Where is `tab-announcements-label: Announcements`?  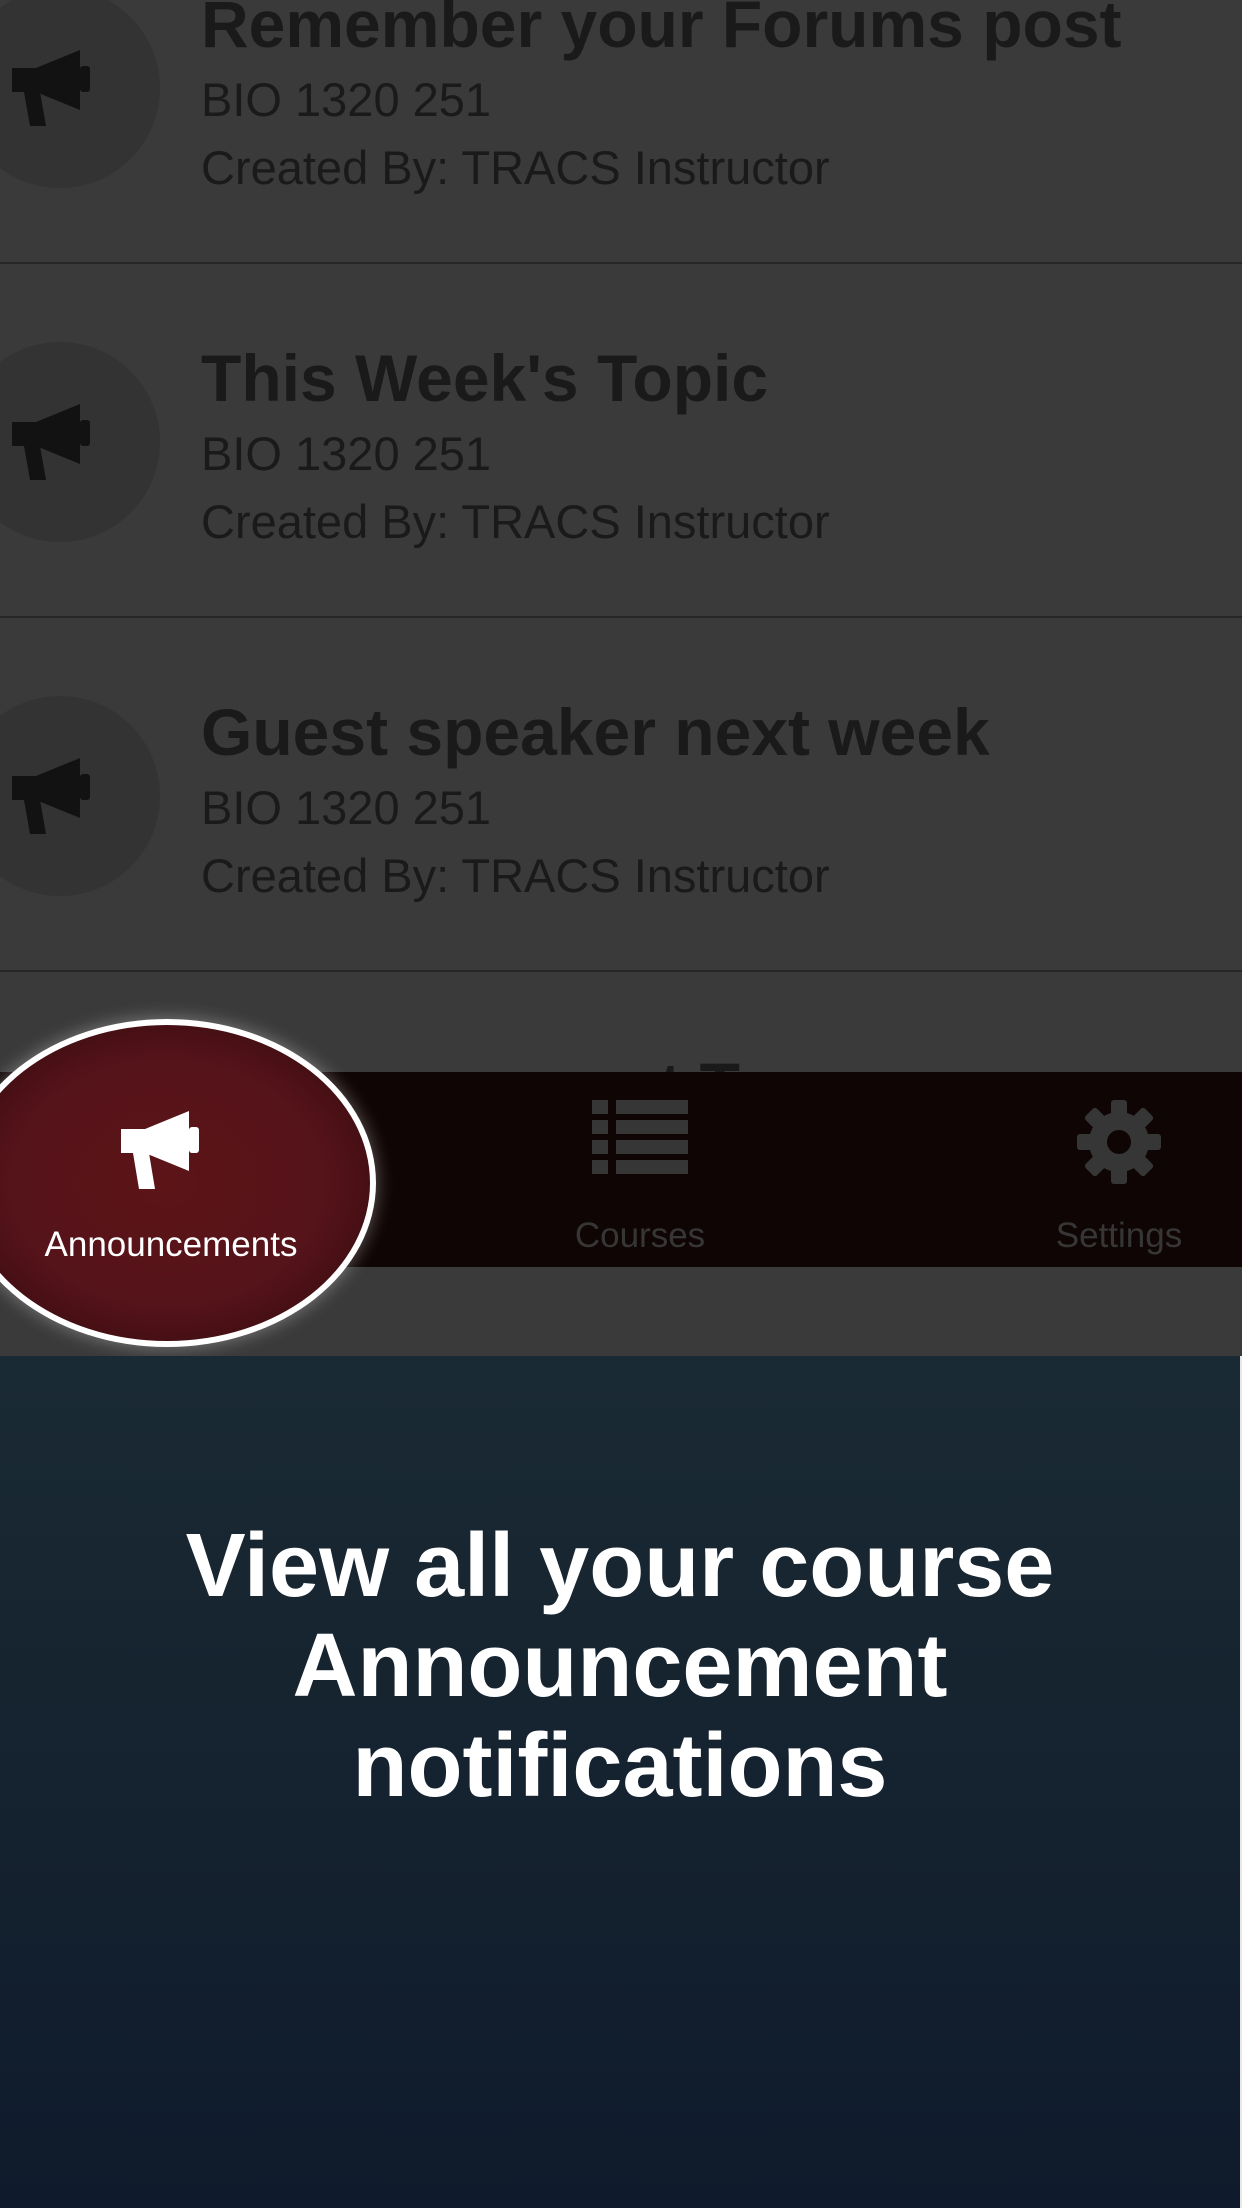
tab-announcements-label: Announcements is located at coordinates (171, 1244).